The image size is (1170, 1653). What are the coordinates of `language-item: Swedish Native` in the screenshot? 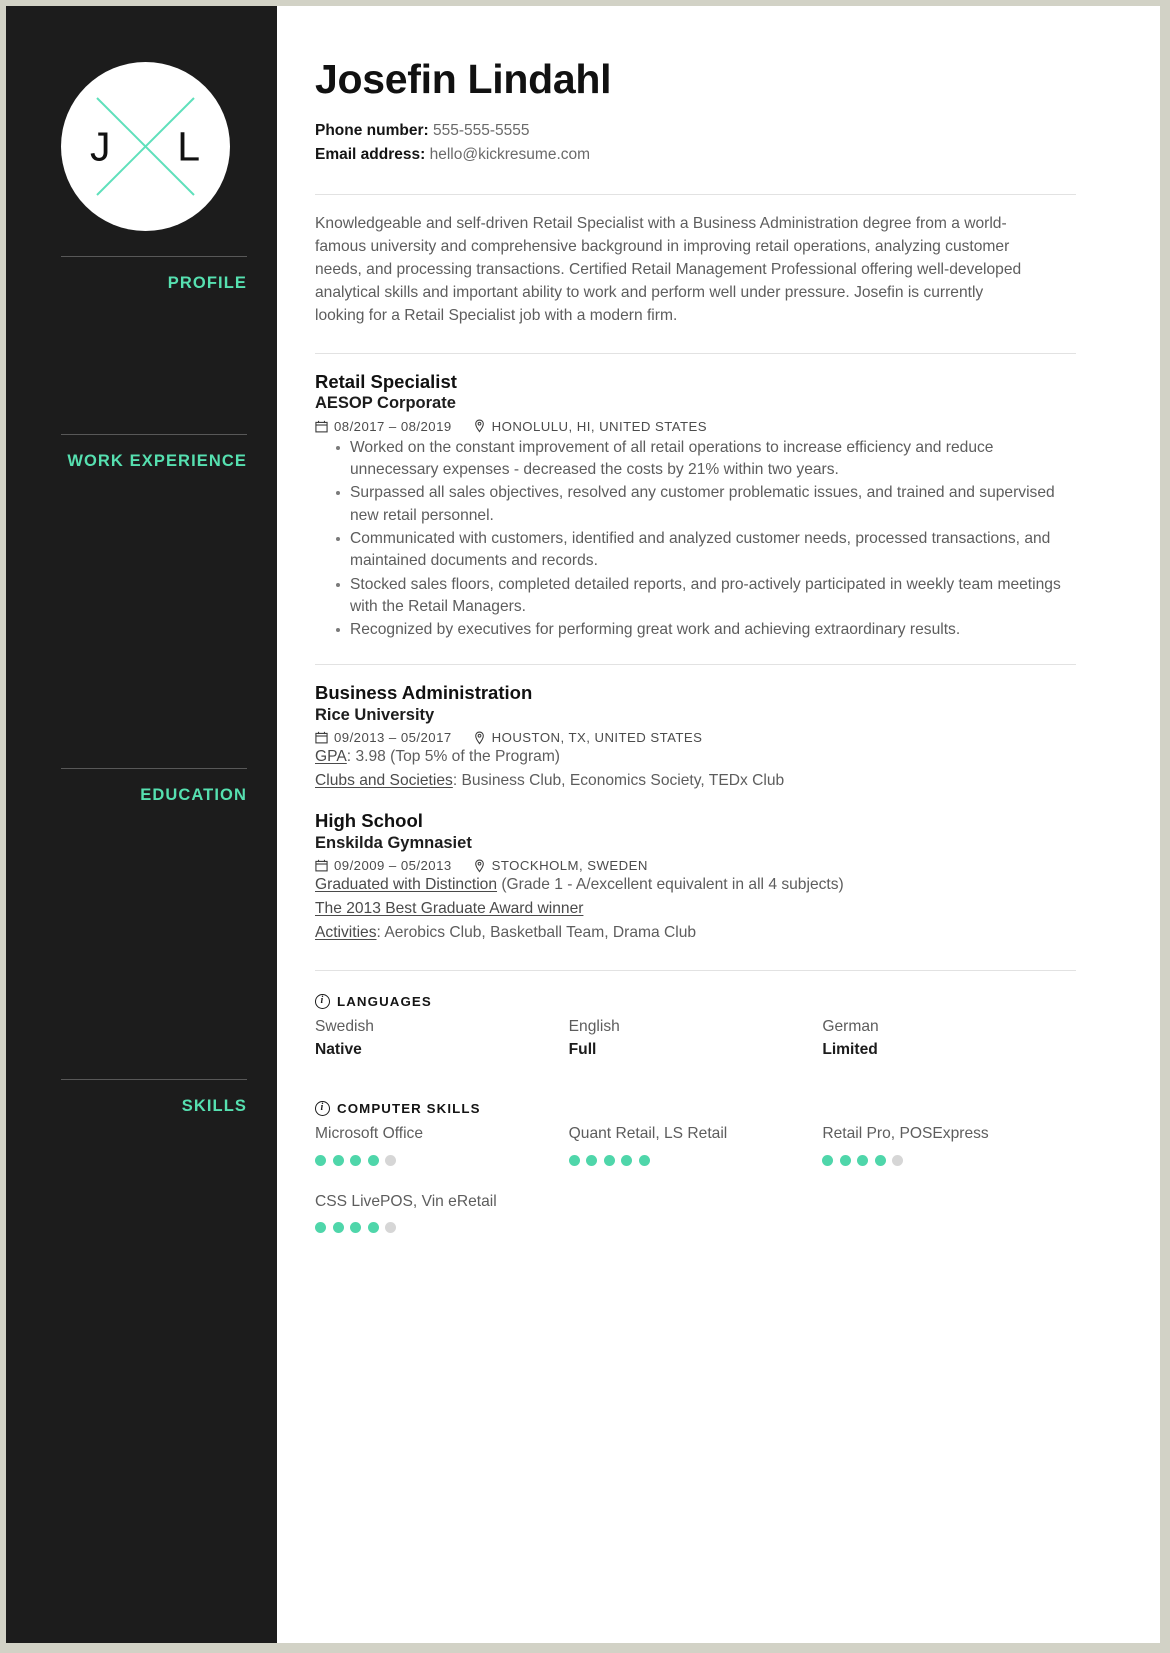 It's located at (442, 1038).